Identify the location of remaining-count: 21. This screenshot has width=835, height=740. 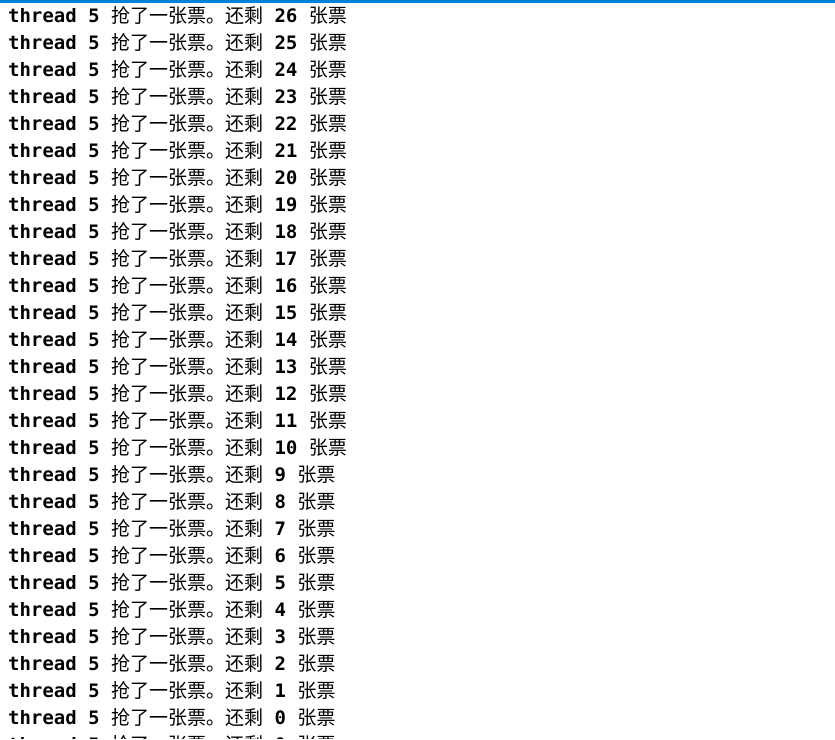
(286, 151).